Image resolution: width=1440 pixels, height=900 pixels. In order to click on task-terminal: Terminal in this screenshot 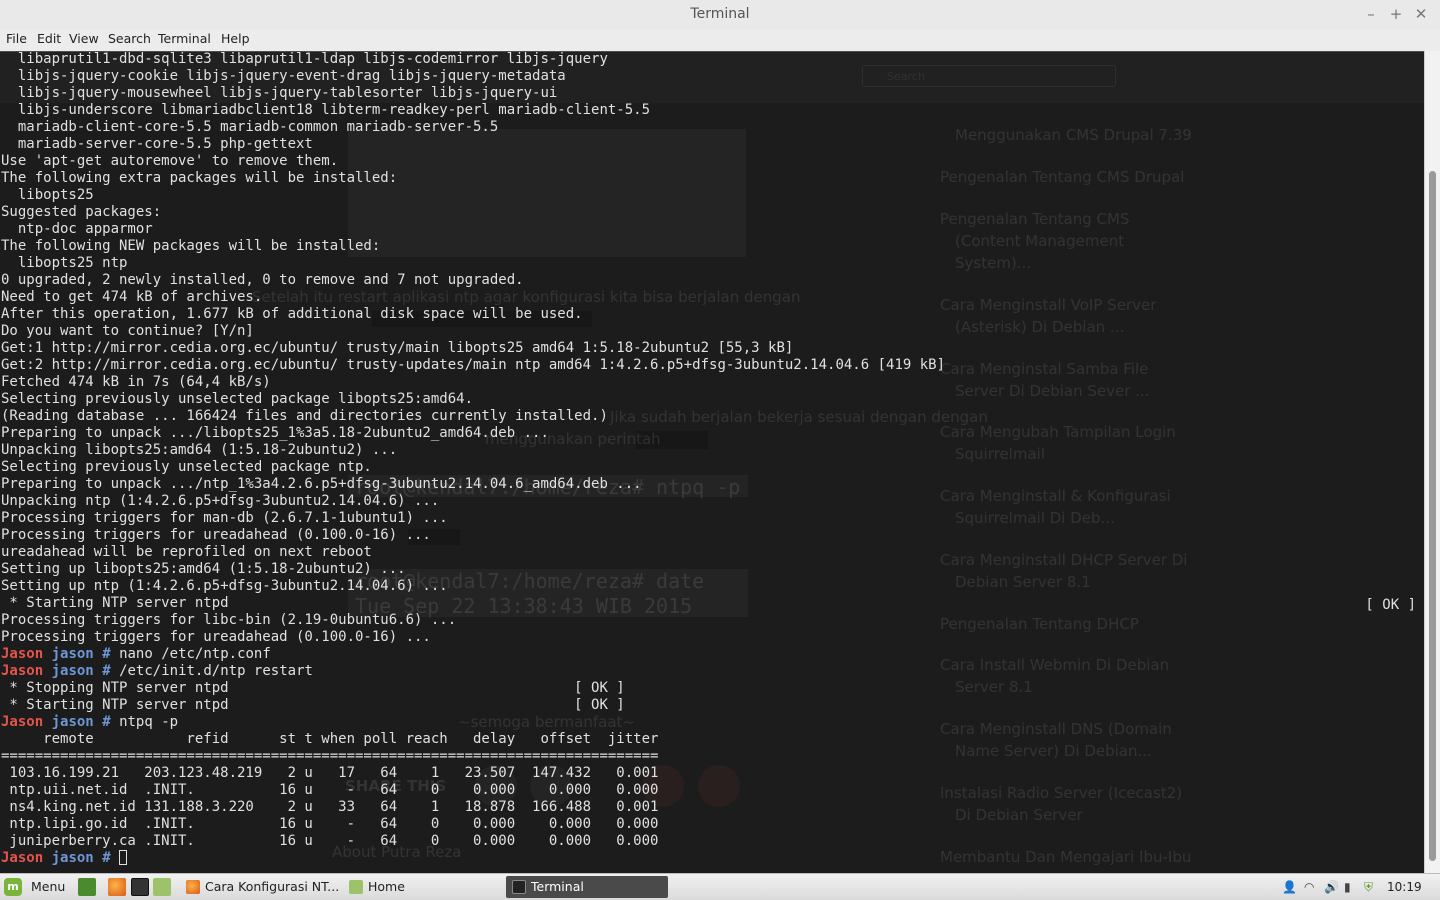, I will do `click(587, 887)`.